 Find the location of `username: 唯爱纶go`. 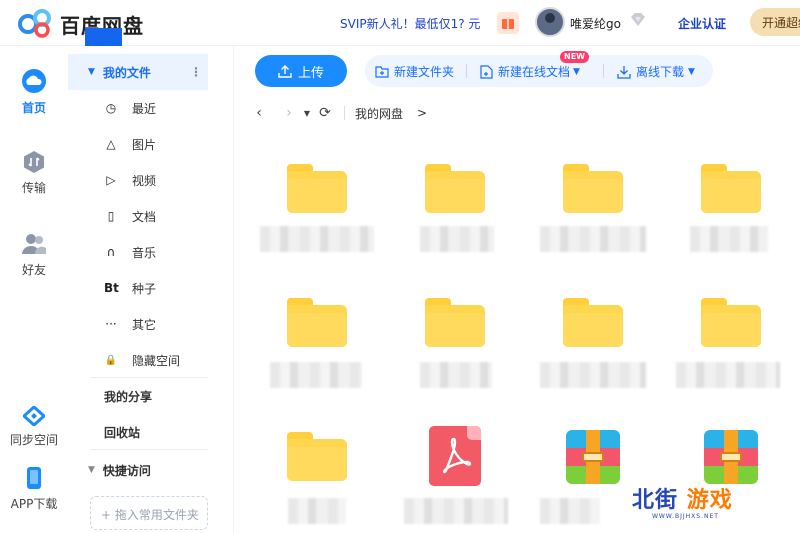

username: 唯爱纶go is located at coordinates (595, 23).